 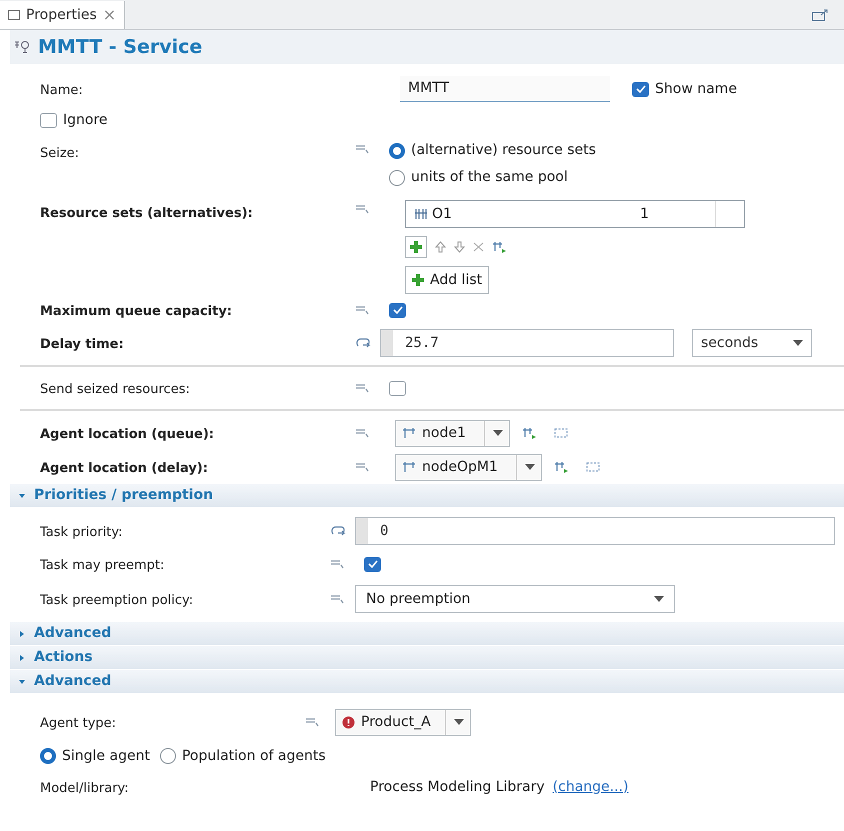 I want to click on field-label: Task may preempt:, so click(x=102, y=565).